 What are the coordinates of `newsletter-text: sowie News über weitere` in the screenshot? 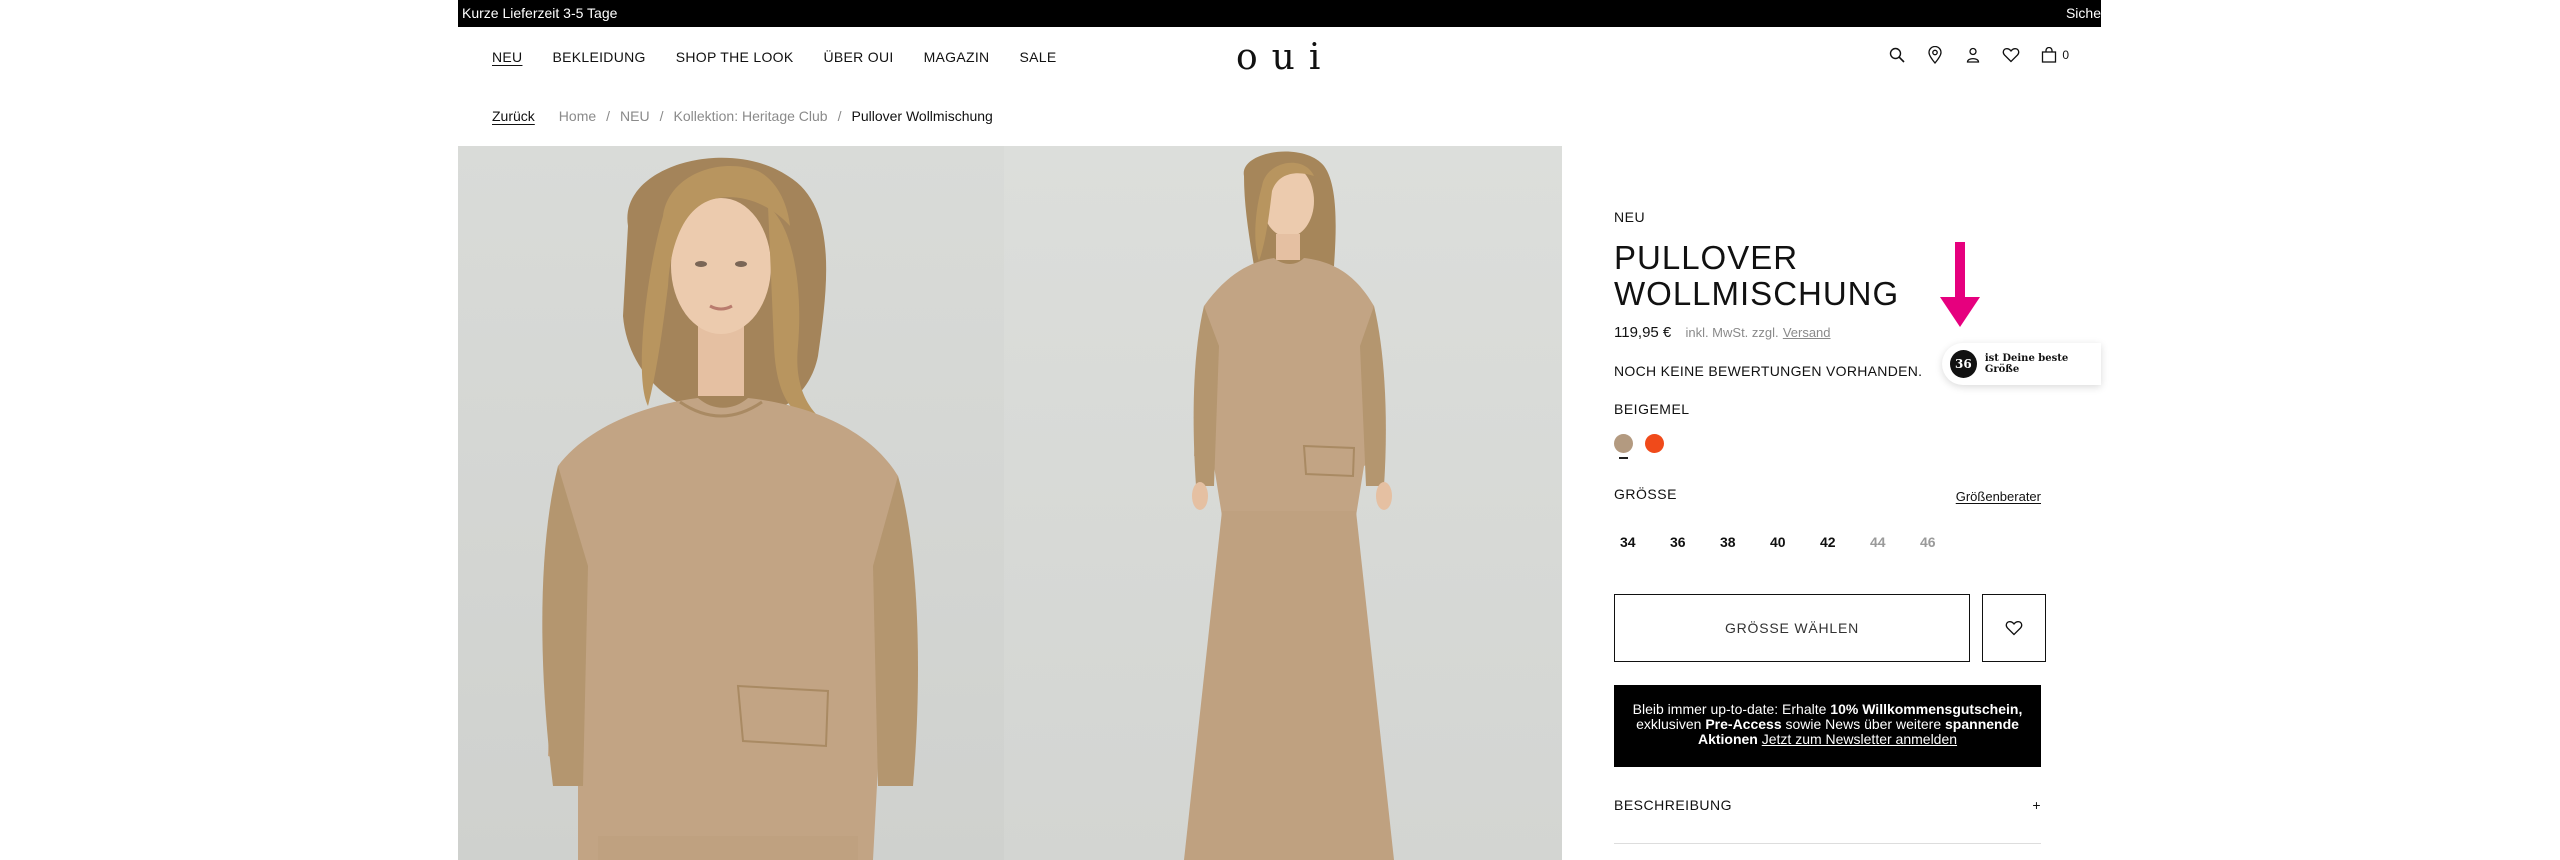 It's located at (1863, 724).